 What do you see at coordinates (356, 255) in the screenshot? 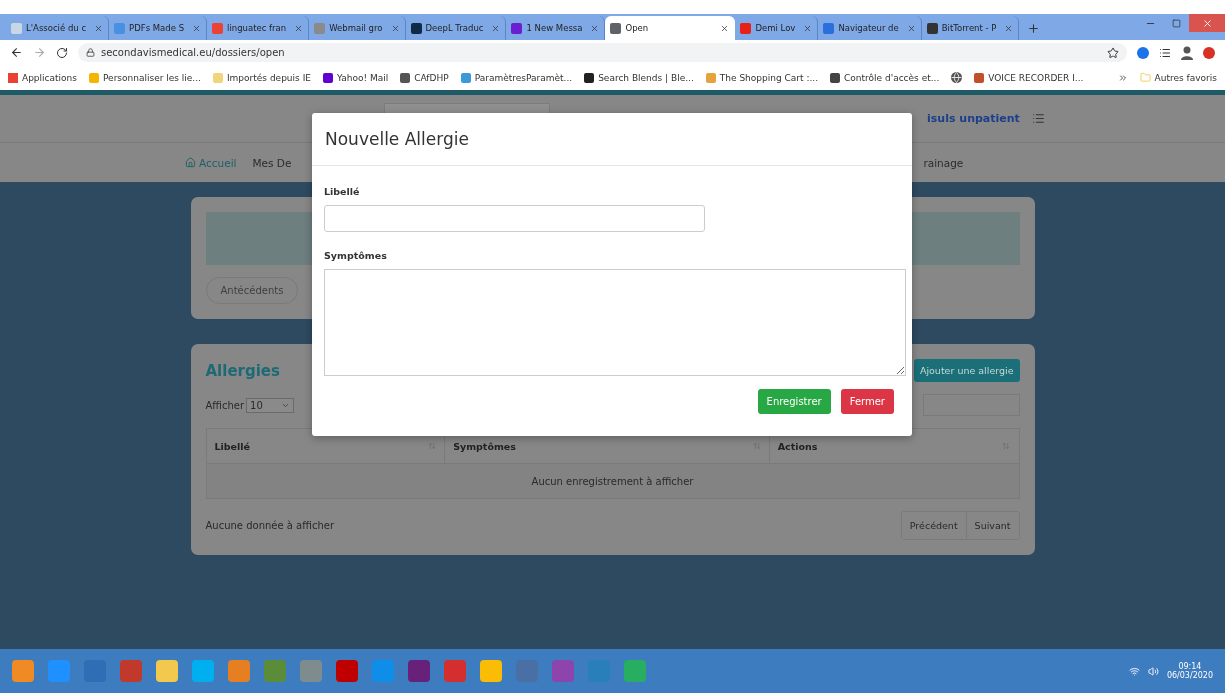
I see `field-label: Symptômes` at bounding box center [356, 255].